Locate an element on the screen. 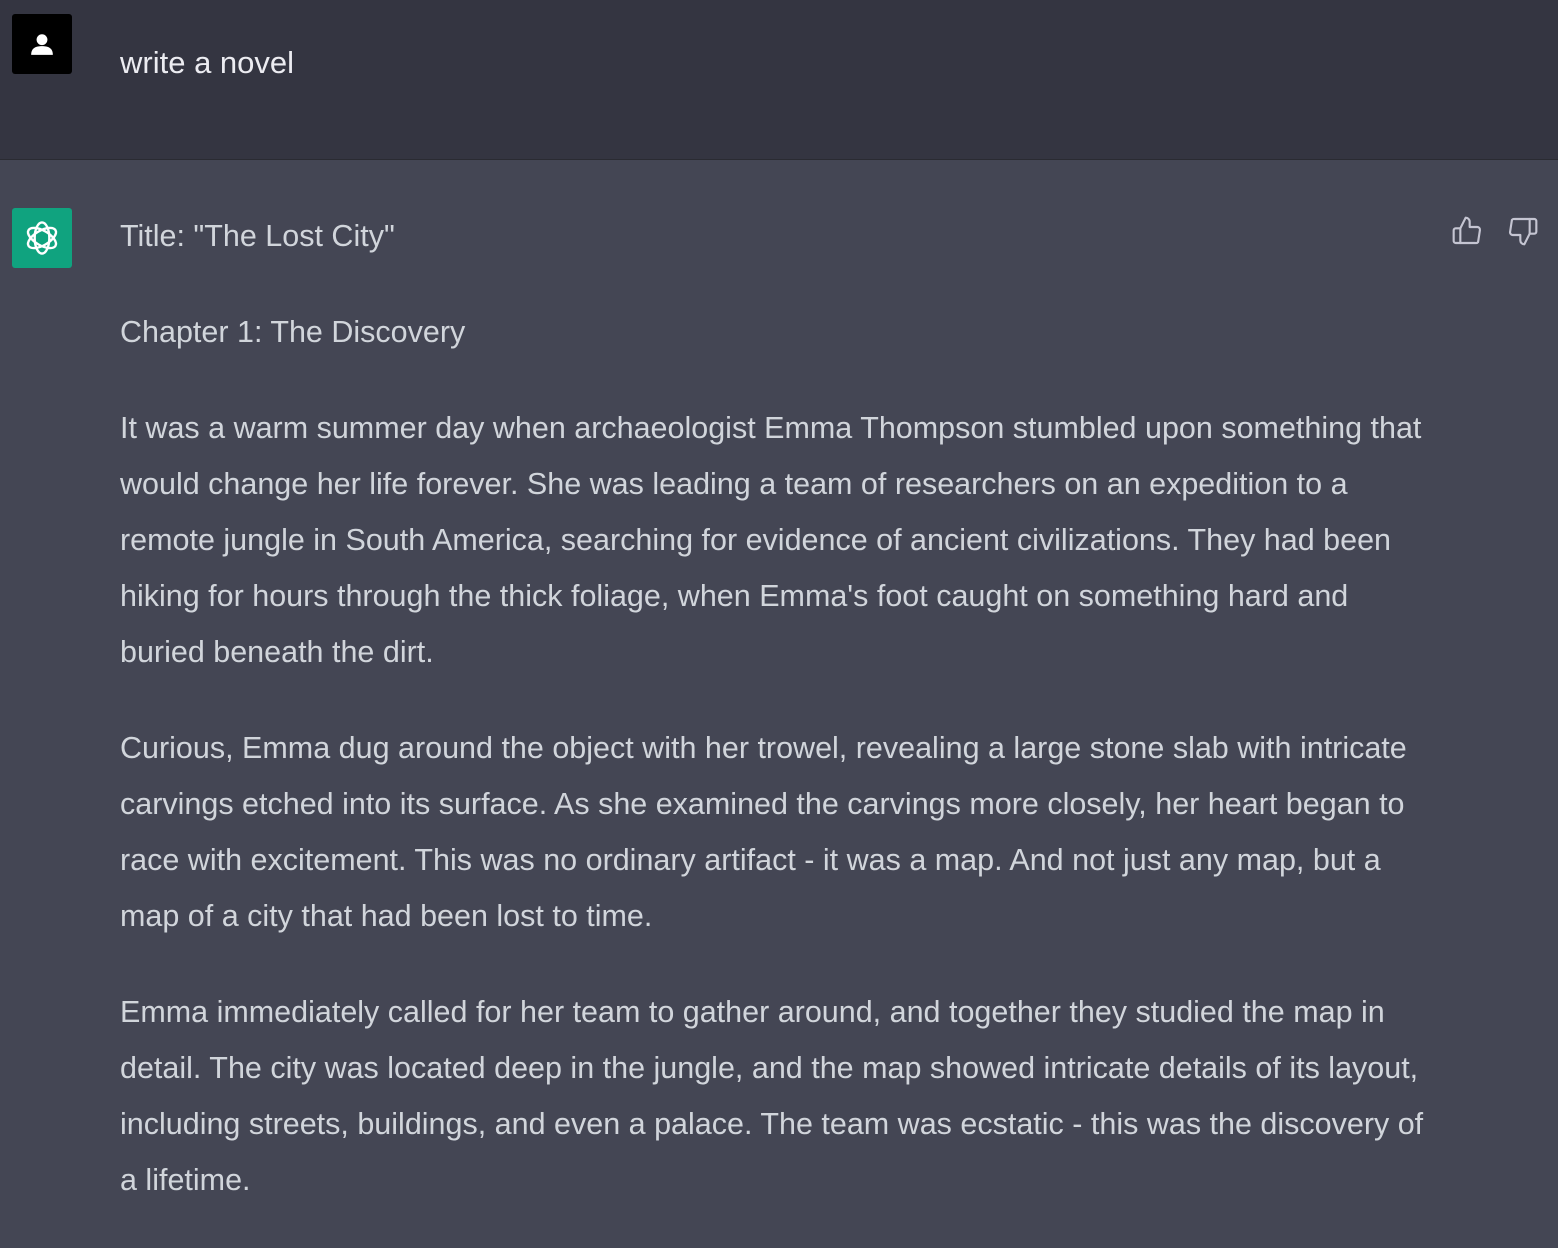 The height and width of the screenshot is (1248, 1558). openai-logo-icon is located at coordinates (42, 238).